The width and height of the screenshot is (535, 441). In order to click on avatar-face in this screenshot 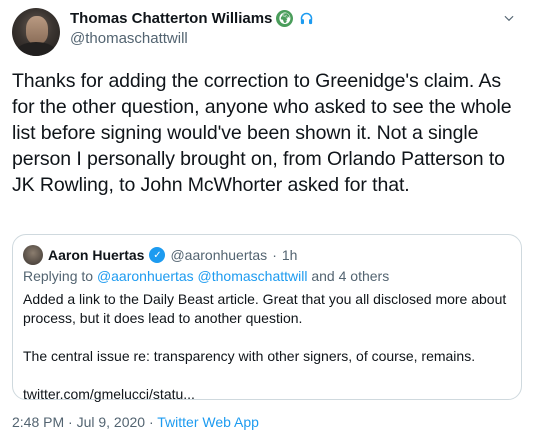, I will do `click(37, 30)`.